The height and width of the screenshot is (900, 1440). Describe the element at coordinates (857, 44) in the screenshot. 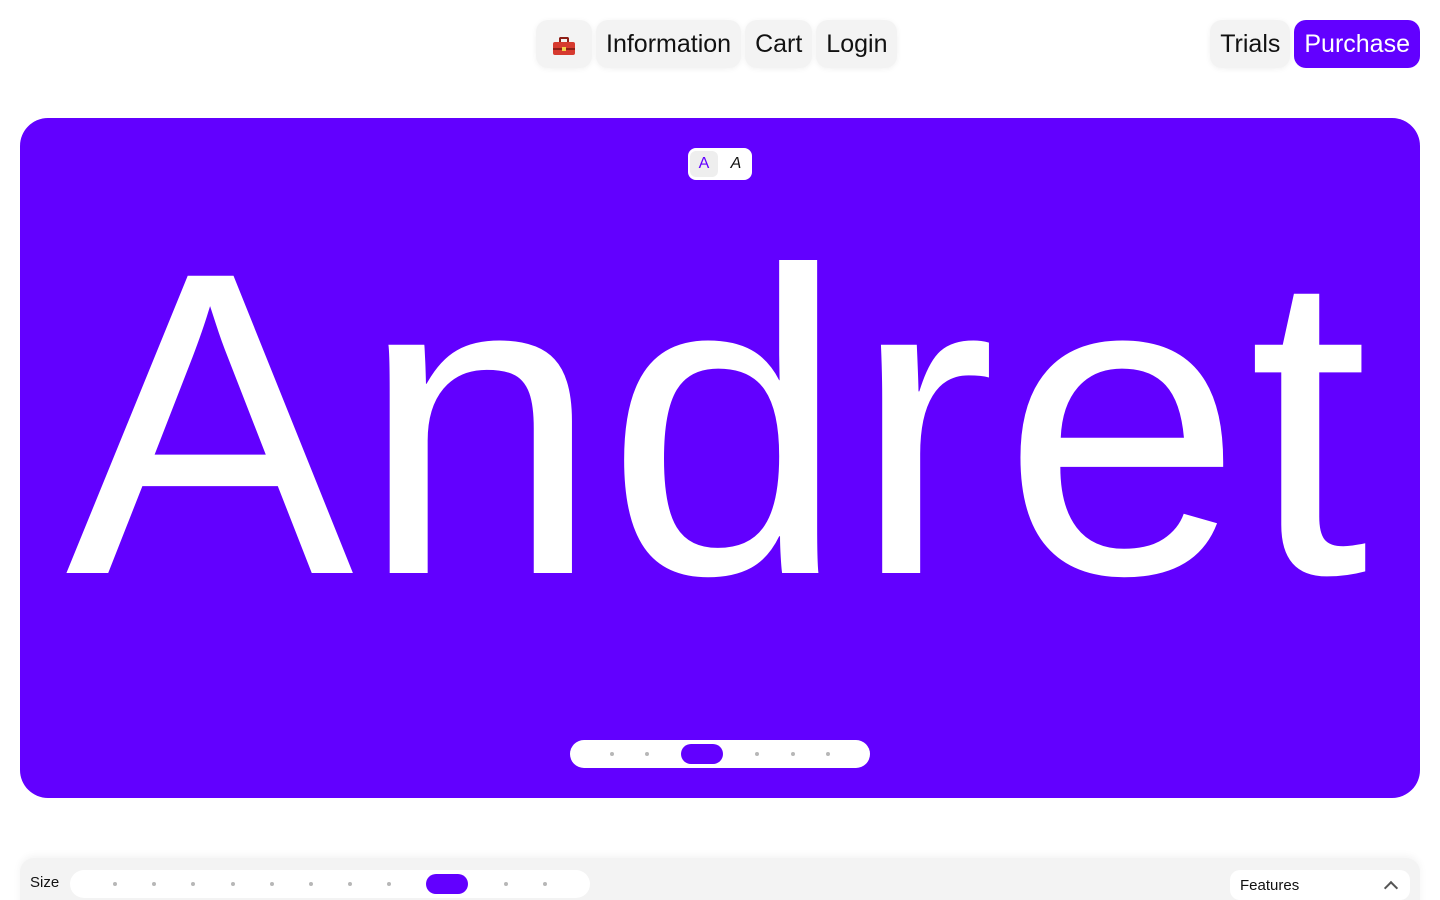

I see `nav-login: Login` at that location.